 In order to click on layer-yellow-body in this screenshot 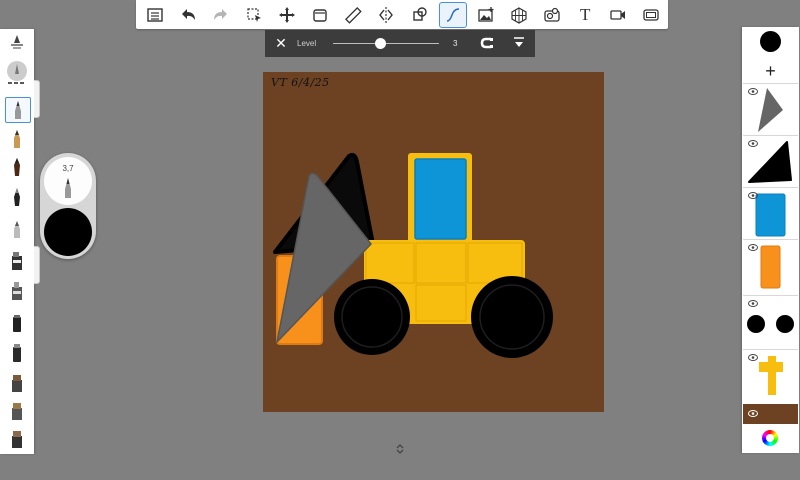, I will do `click(770, 374)`.